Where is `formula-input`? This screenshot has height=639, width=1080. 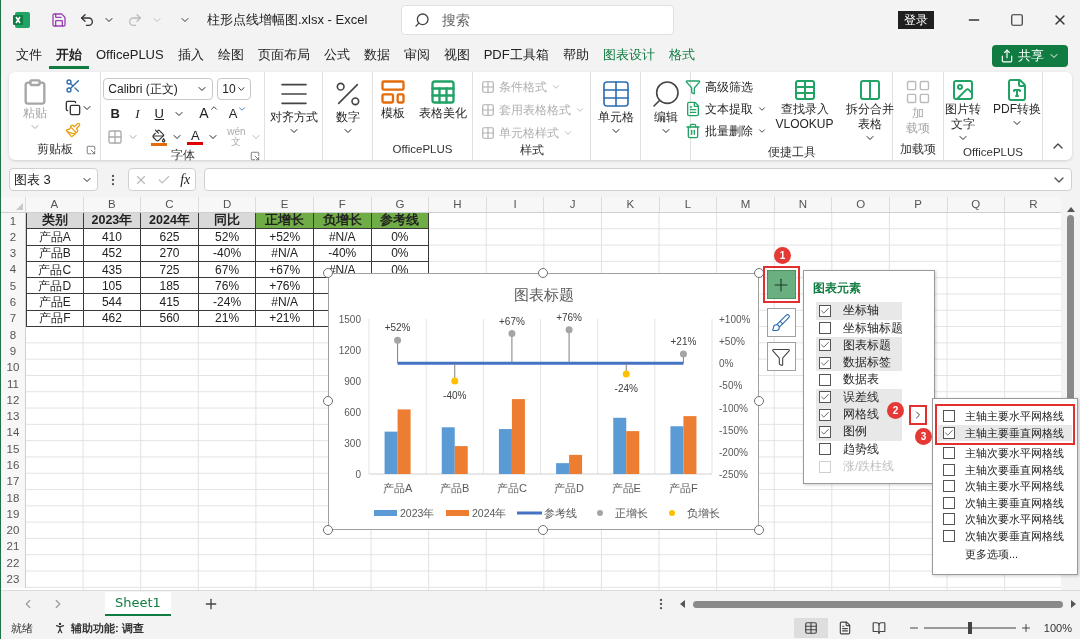 formula-input is located at coordinates (638, 179).